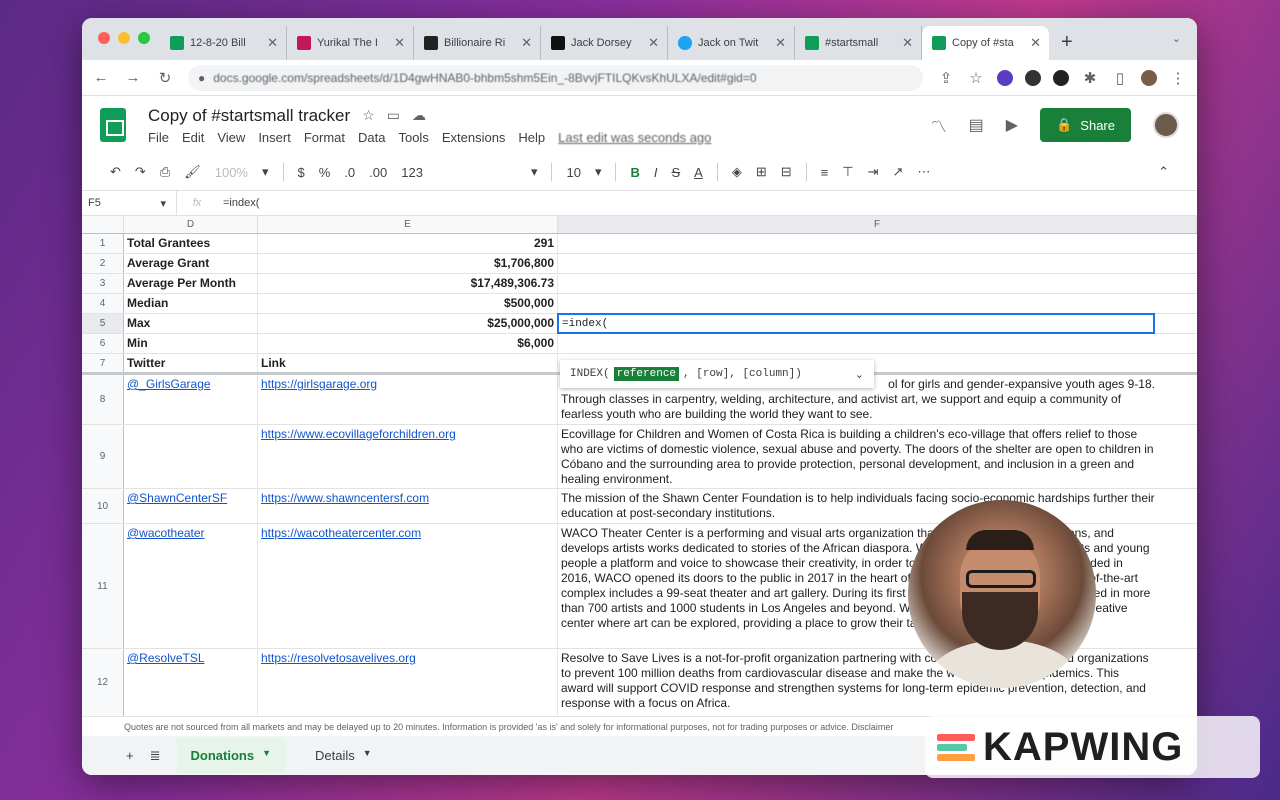  Describe the element at coordinates (191, 243) in the screenshot. I see `cell: Total Grantees` at that location.